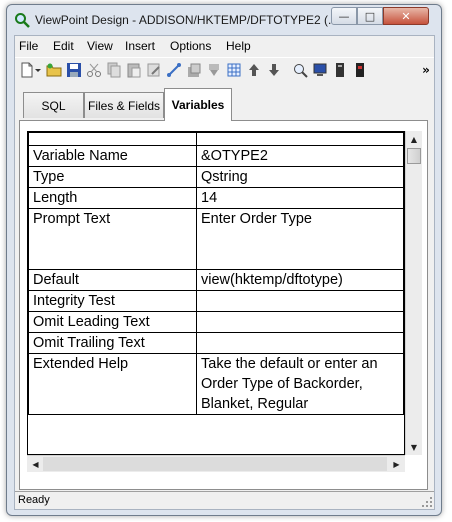 The width and height of the screenshot is (452, 522). I want to click on move-up-icon, so click(254, 70).